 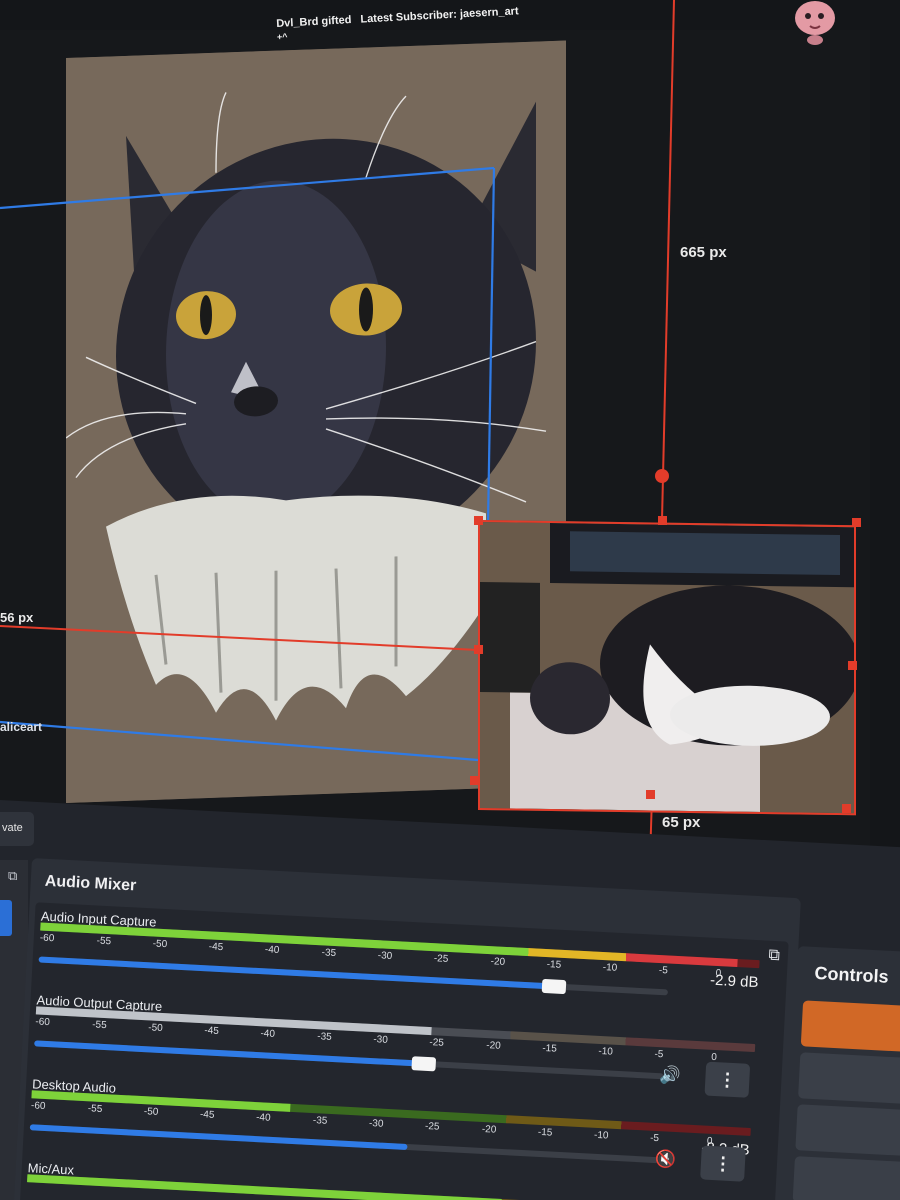 I want to click on measure-bottom: 65 px, so click(x=681, y=822).